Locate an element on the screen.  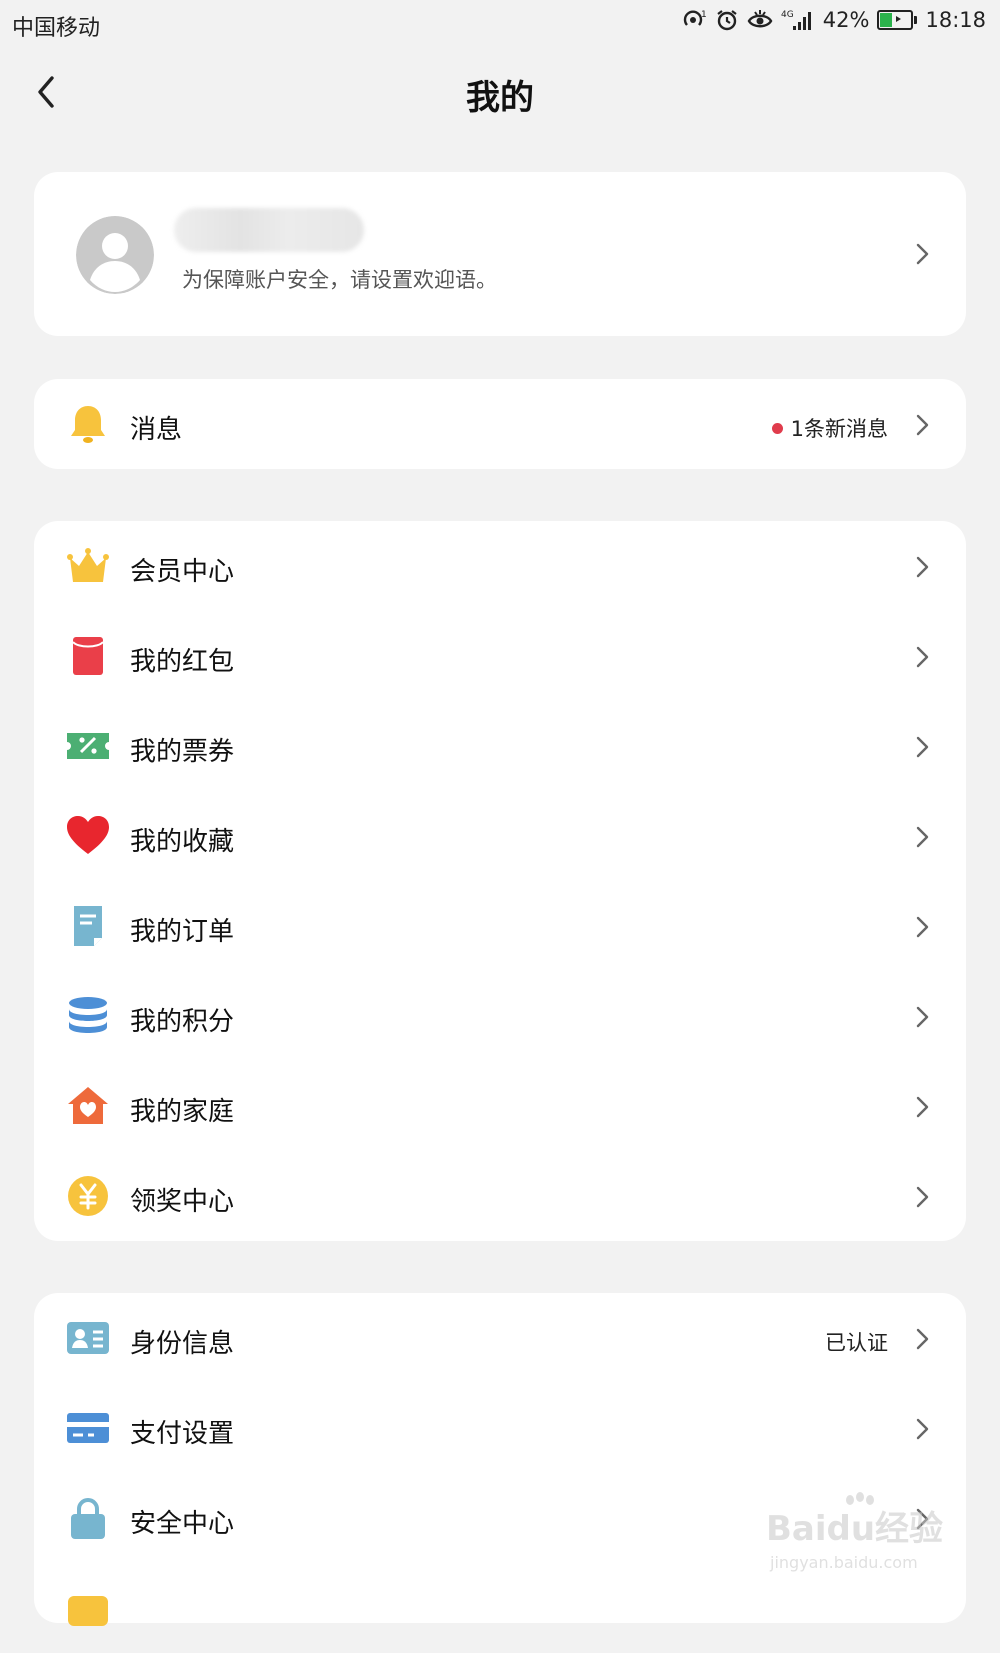
baidu-jingyan-watermark: Baidu经验 jingyan.baidu.com is located at coordinates (856, 1532).